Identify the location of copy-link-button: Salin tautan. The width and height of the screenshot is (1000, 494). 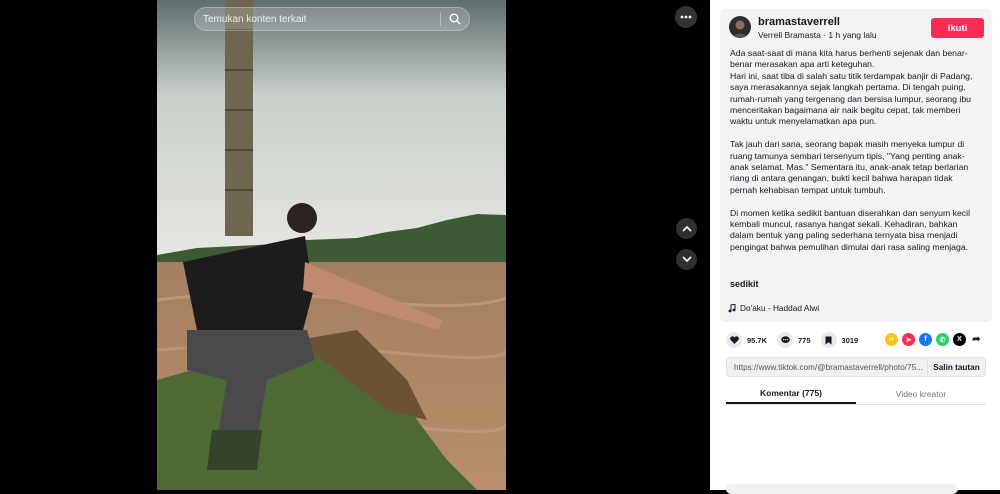
(956, 367).